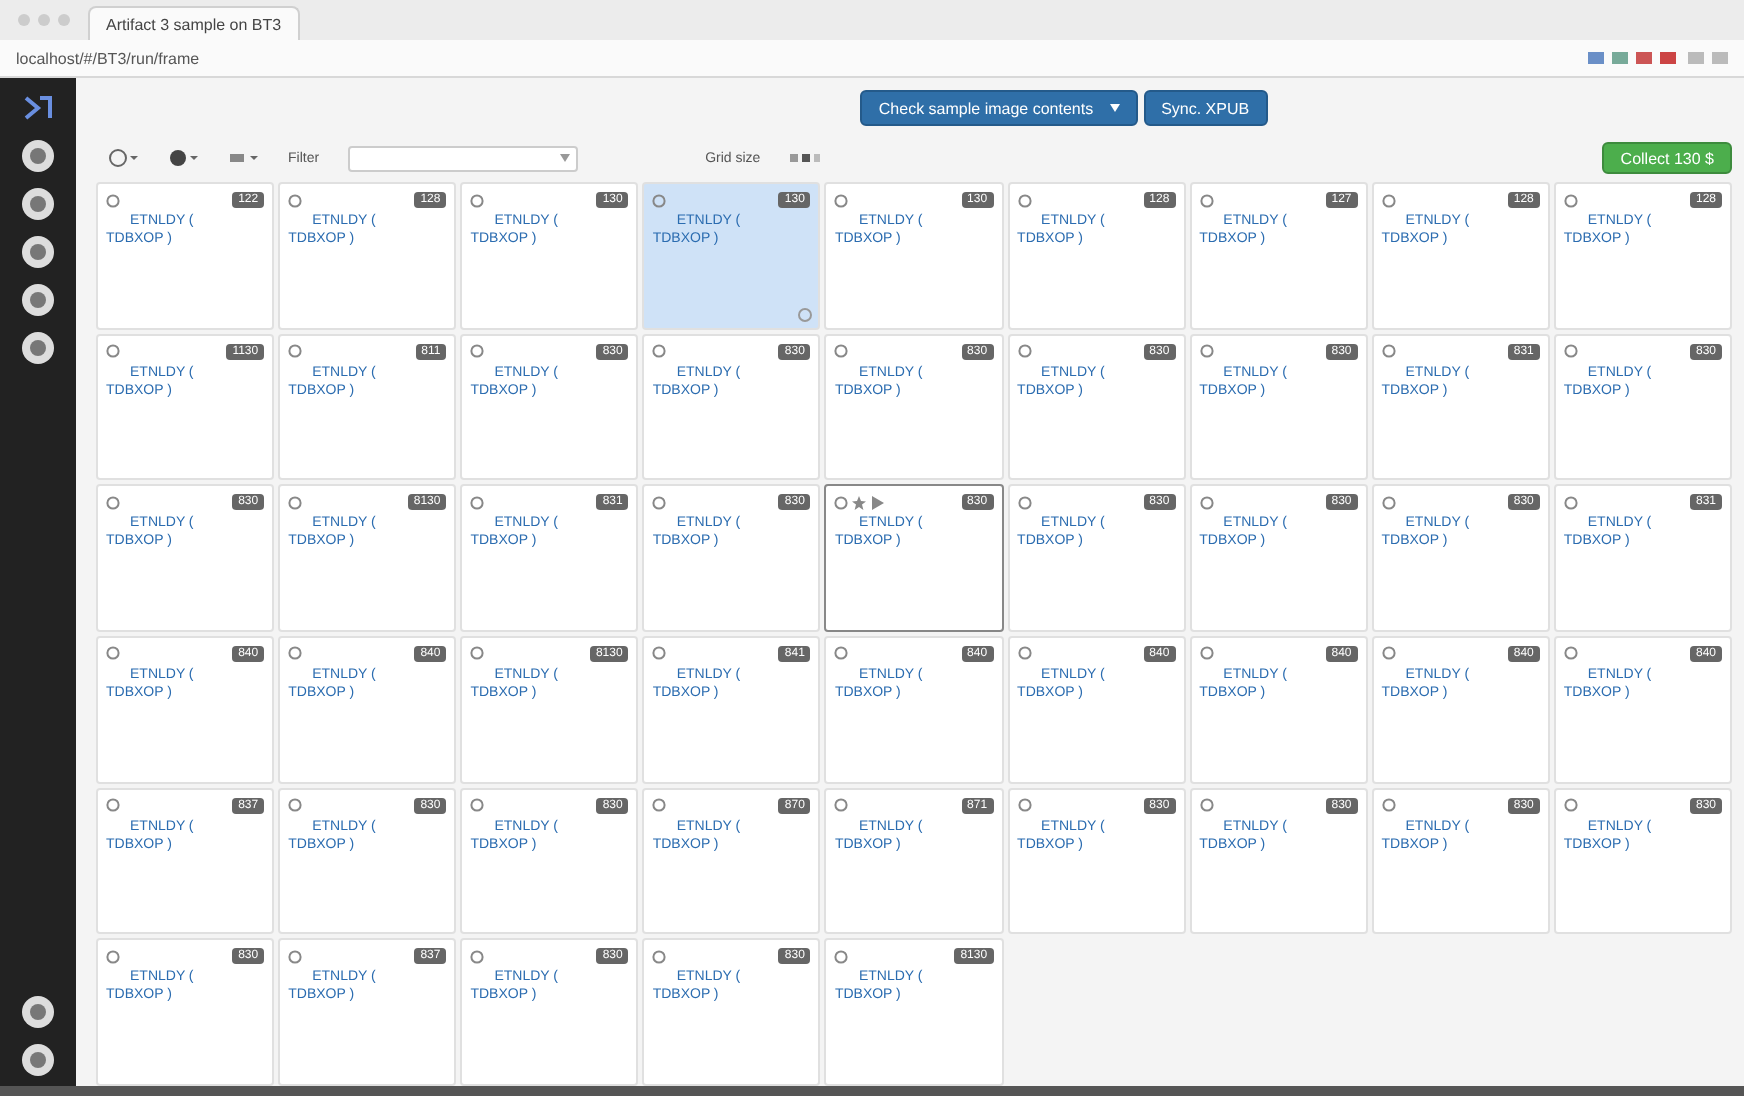 This screenshot has height=1096, width=1744. What do you see at coordinates (194, 23) in the screenshot?
I see `browser-tab: Artifact 3 sample on BT3` at bounding box center [194, 23].